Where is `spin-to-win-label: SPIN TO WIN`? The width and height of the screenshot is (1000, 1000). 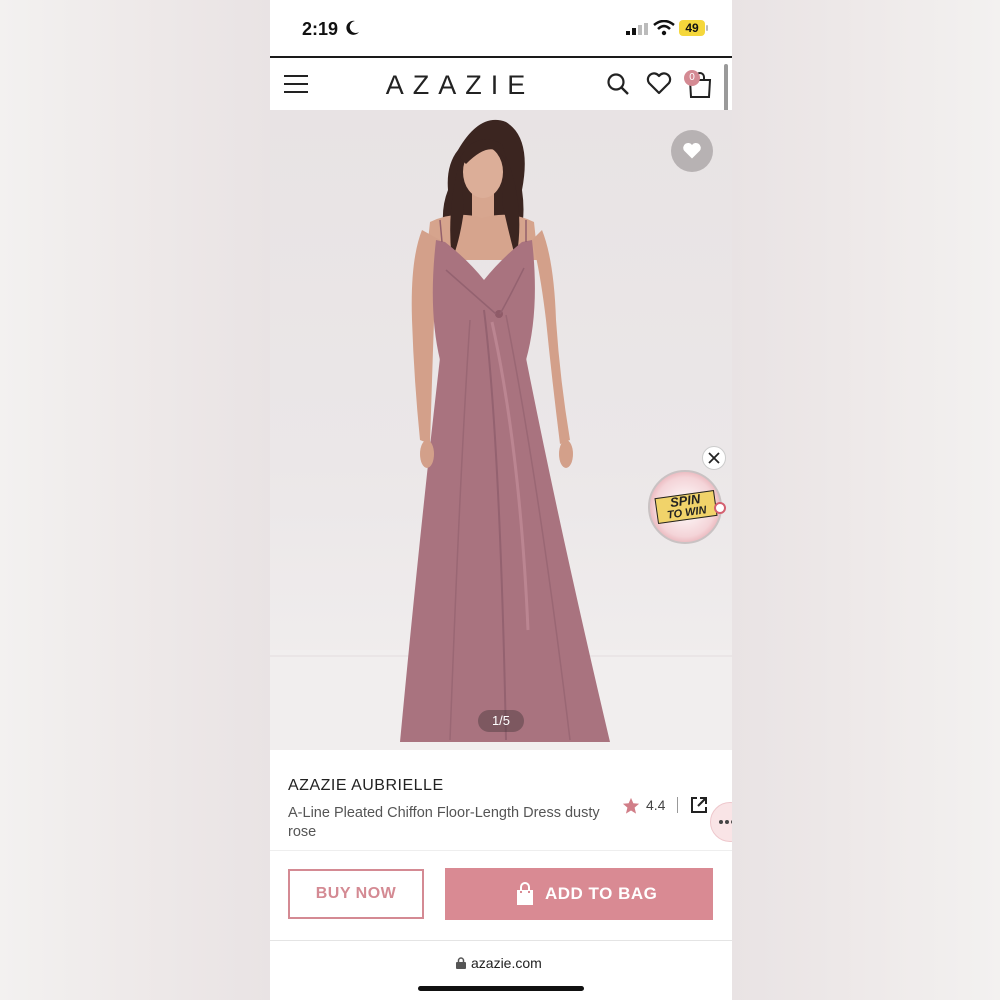 spin-to-win-label: SPIN TO WIN is located at coordinates (686, 507).